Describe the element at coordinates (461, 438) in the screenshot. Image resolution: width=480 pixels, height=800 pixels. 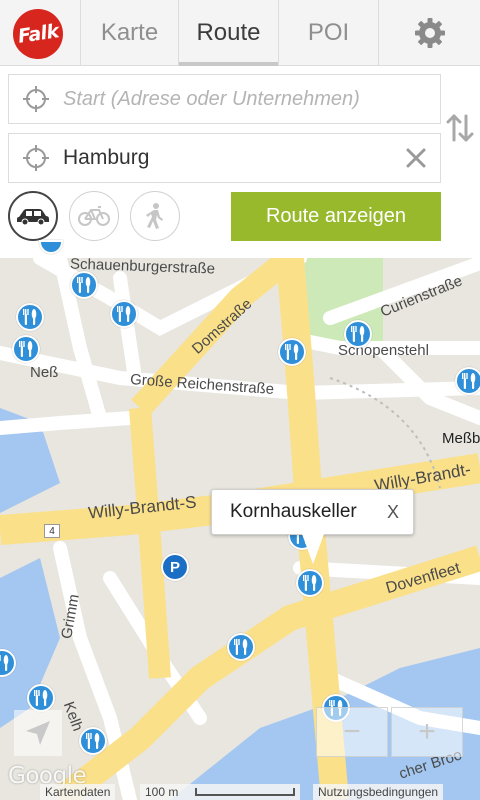
I see `street-label: Meßb` at that location.